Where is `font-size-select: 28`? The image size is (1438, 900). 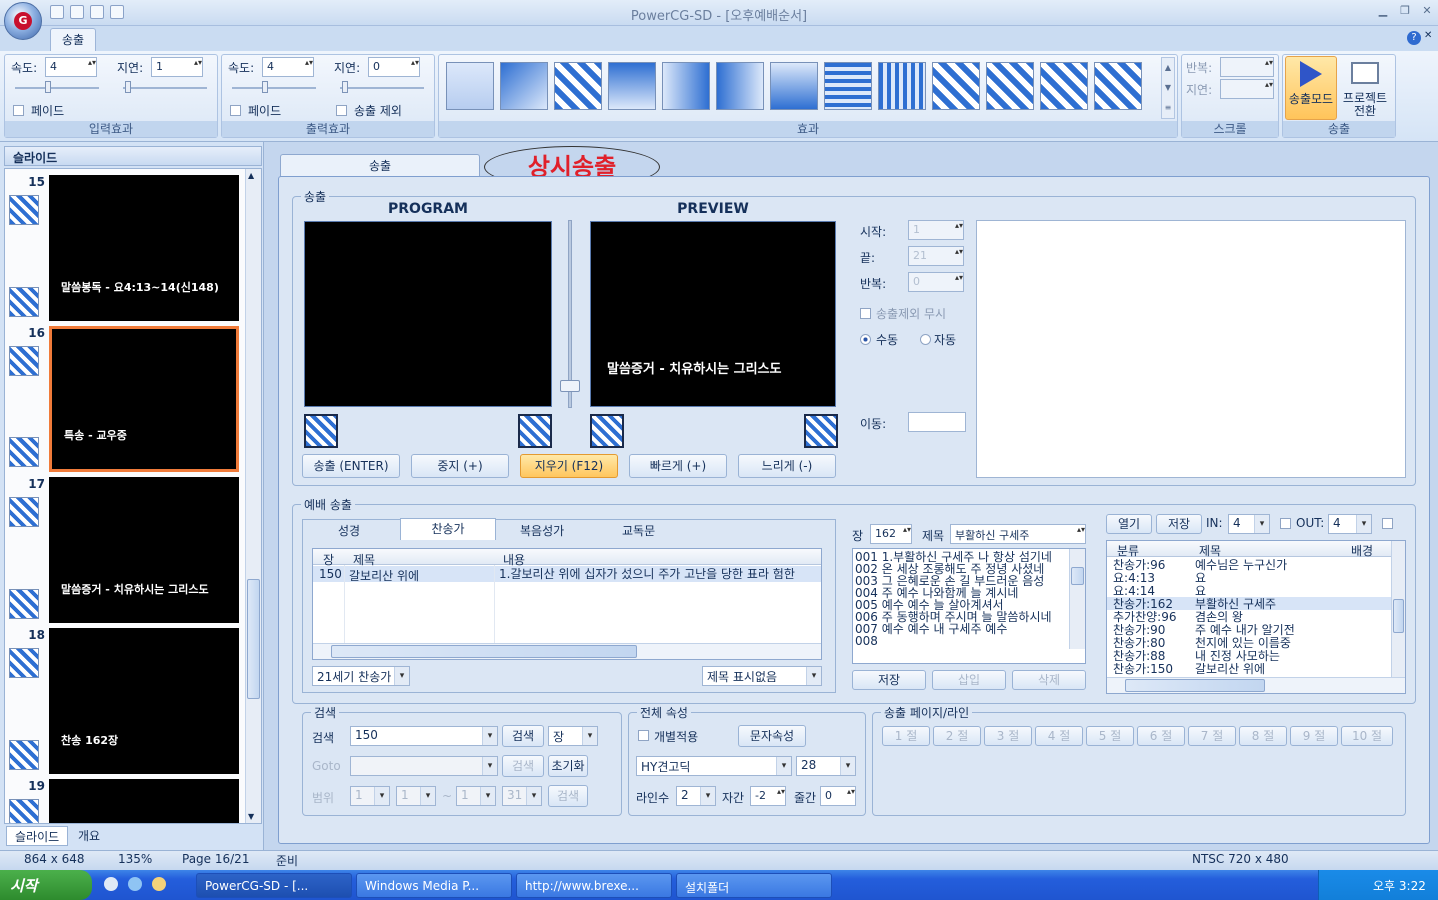 font-size-select: 28 is located at coordinates (826, 766).